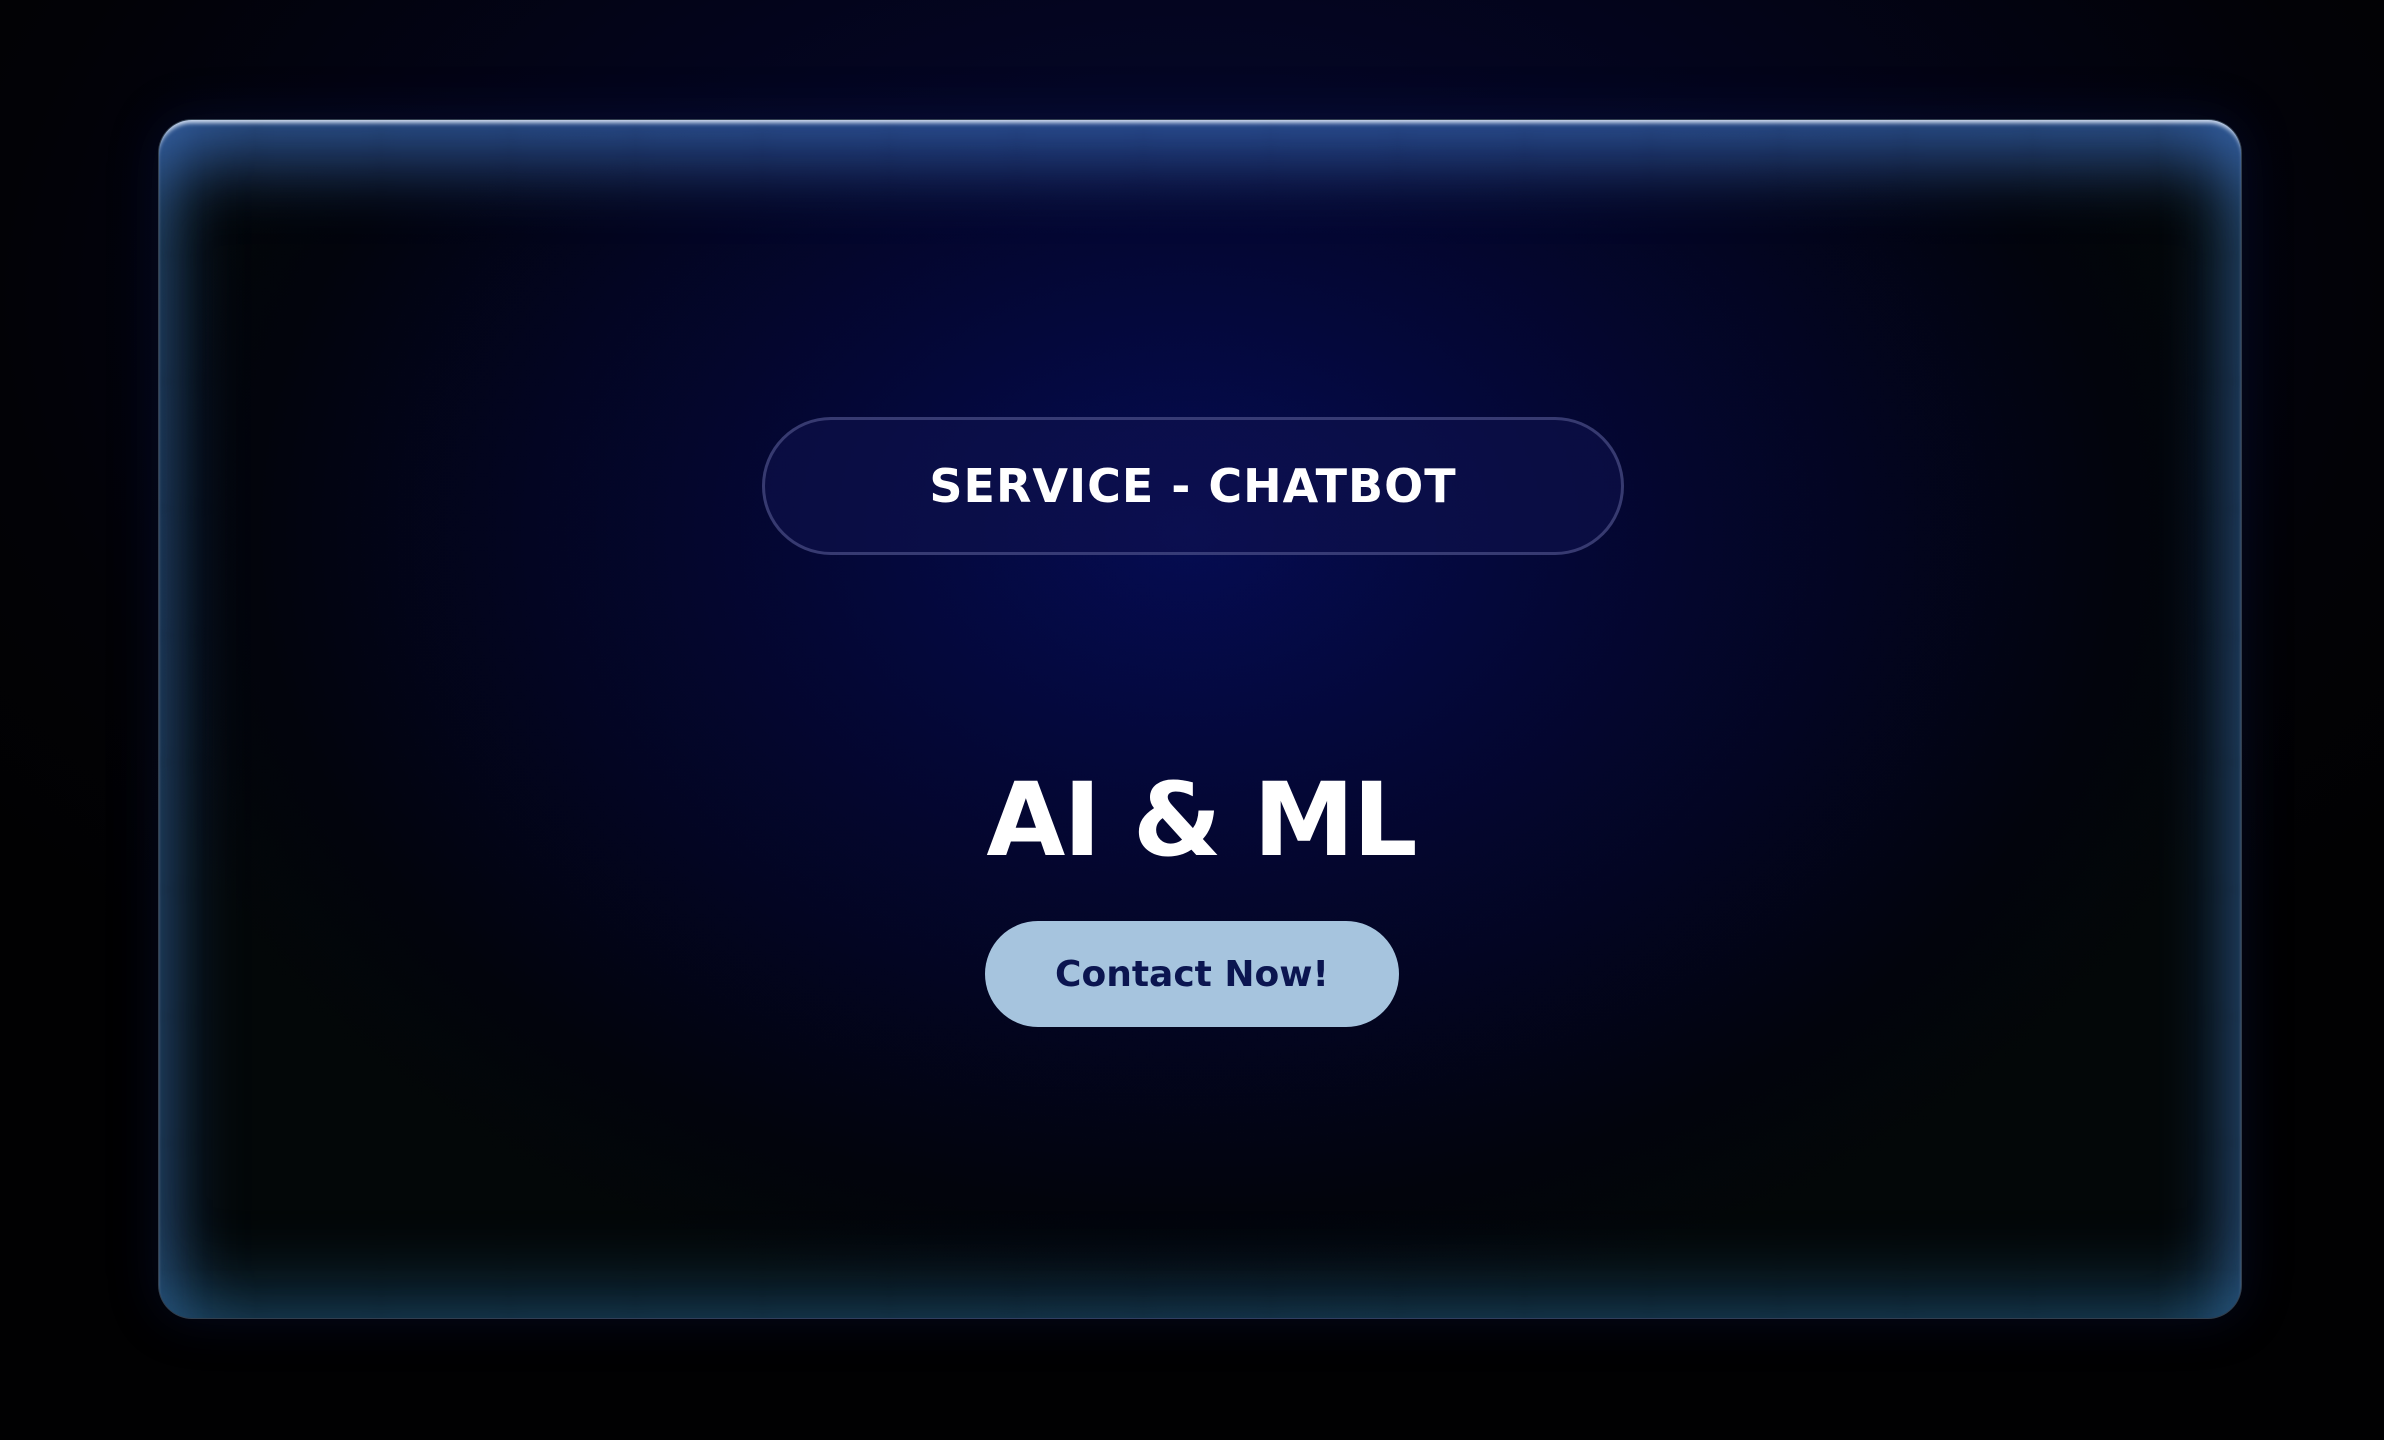 The height and width of the screenshot is (1440, 2384). I want to click on service-badge: SERVICE - CHATBOT, so click(1193, 486).